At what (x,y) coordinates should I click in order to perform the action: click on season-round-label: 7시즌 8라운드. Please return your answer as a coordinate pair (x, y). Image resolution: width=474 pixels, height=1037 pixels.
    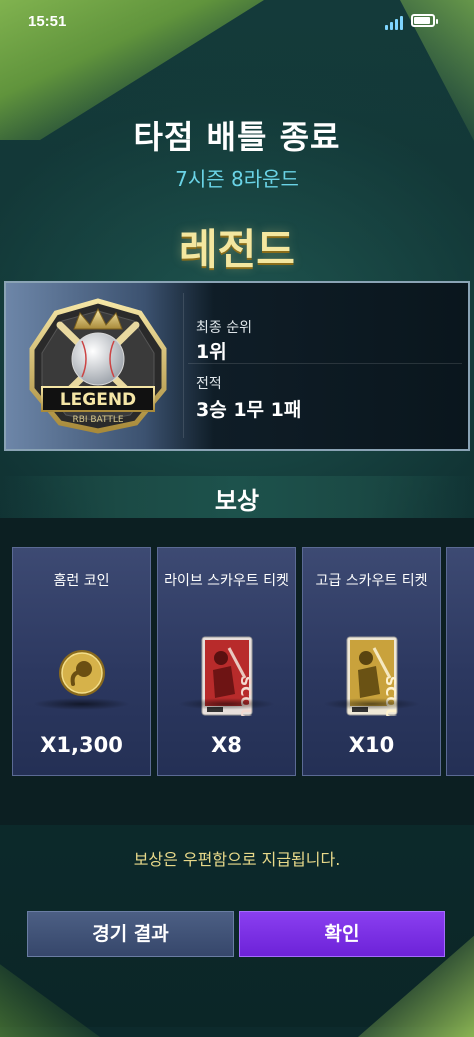
    Looking at the image, I should click on (237, 179).